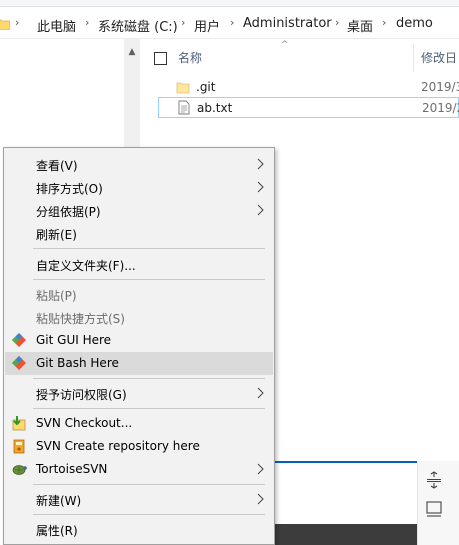 The image size is (459, 545). What do you see at coordinates (56, 235) in the screenshot?
I see `menu-item-label: 刷新(E)` at bounding box center [56, 235].